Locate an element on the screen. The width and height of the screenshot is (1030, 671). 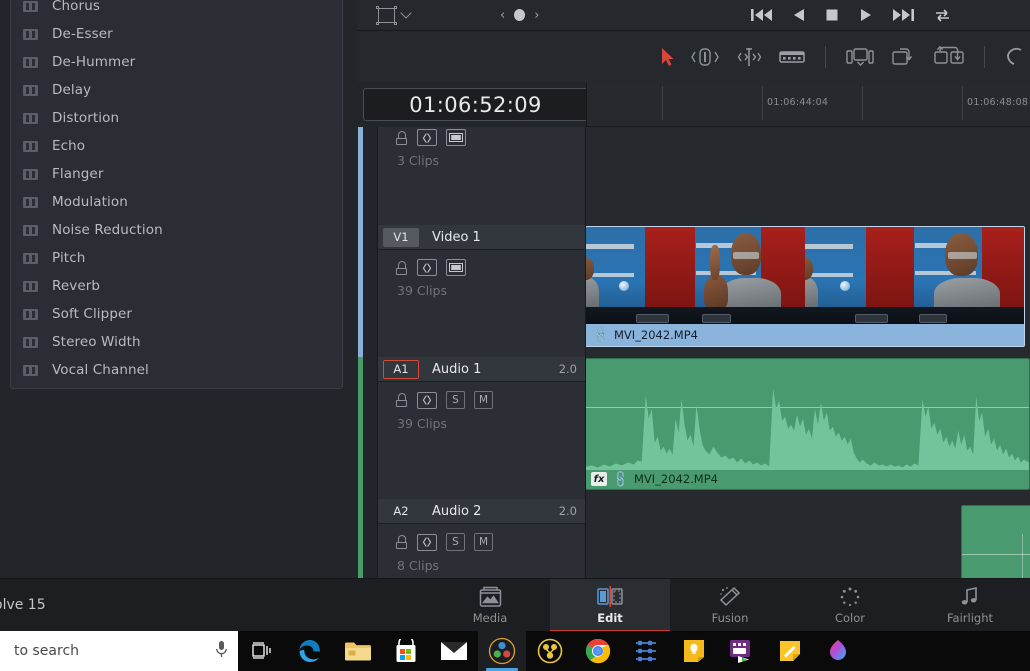
timeline-timecode-display: 01:06:52:09 is located at coordinates (475, 104).